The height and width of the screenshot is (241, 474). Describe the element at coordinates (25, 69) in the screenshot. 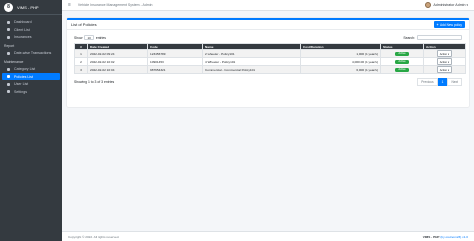

I see `sidebar-item-label: Category List` at that location.